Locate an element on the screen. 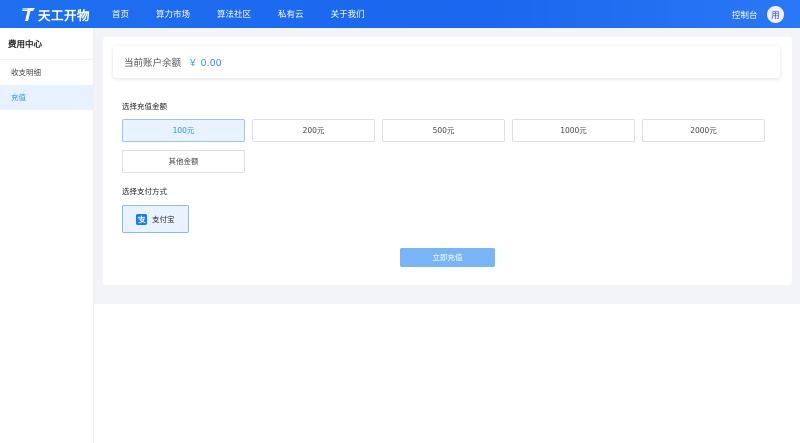  main-nav: 首页 算力市场 算法社区 私有云 关于我们 is located at coordinates (252, 14).